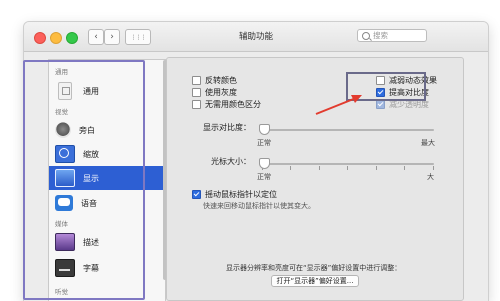 This screenshot has height=301, width=500. What do you see at coordinates (348, 164) in the screenshot?
I see `cursor-size-slider-track` at bounding box center [348, 164].